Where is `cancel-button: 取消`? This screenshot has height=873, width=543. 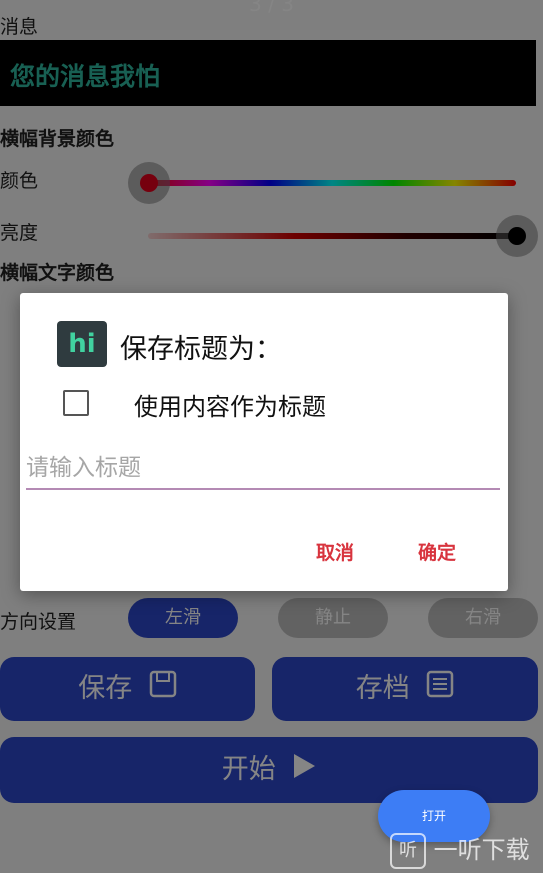
cancel-button: 取消 is located at coordinates (335, 551).